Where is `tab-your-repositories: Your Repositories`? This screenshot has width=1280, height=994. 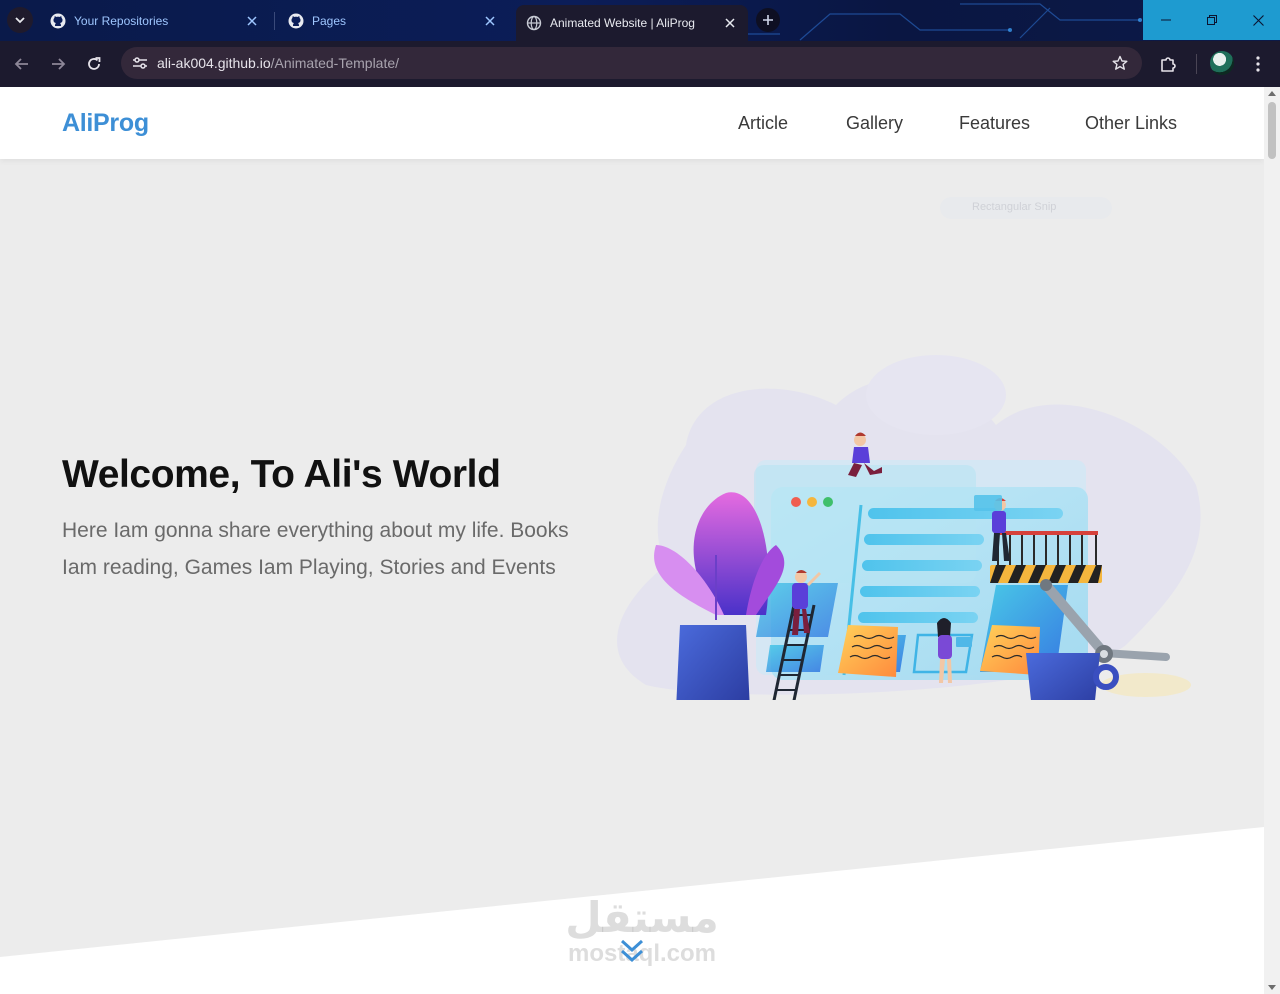 tab-your-repositories: Your Repositories is located at coordinates (155, 21).